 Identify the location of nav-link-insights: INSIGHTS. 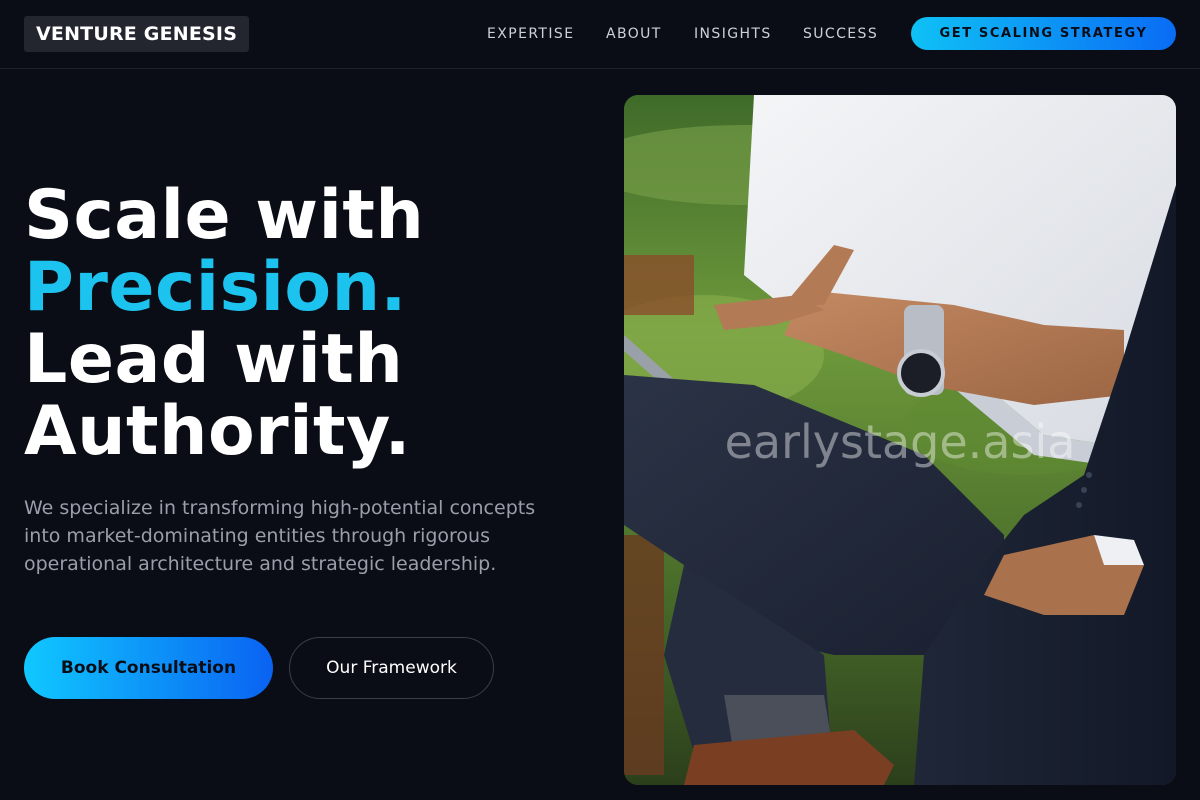
(733, 34).